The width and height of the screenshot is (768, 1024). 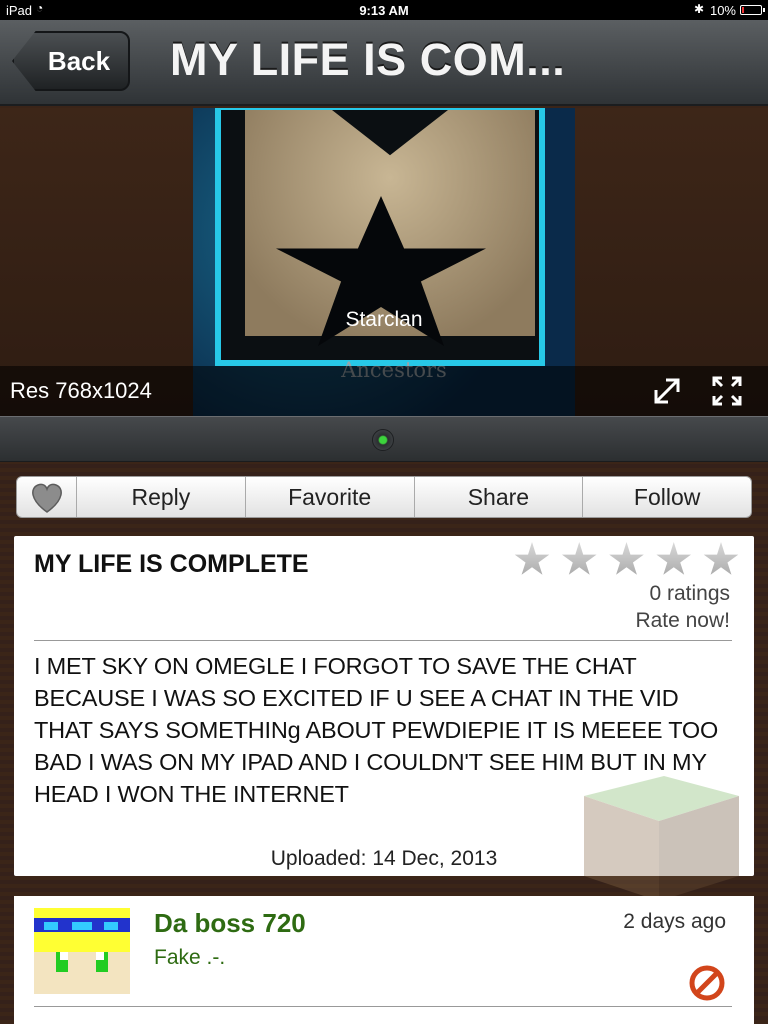 I want to click on action-bar: Reply Favorite Share Follow, so click(x=384, y=497).